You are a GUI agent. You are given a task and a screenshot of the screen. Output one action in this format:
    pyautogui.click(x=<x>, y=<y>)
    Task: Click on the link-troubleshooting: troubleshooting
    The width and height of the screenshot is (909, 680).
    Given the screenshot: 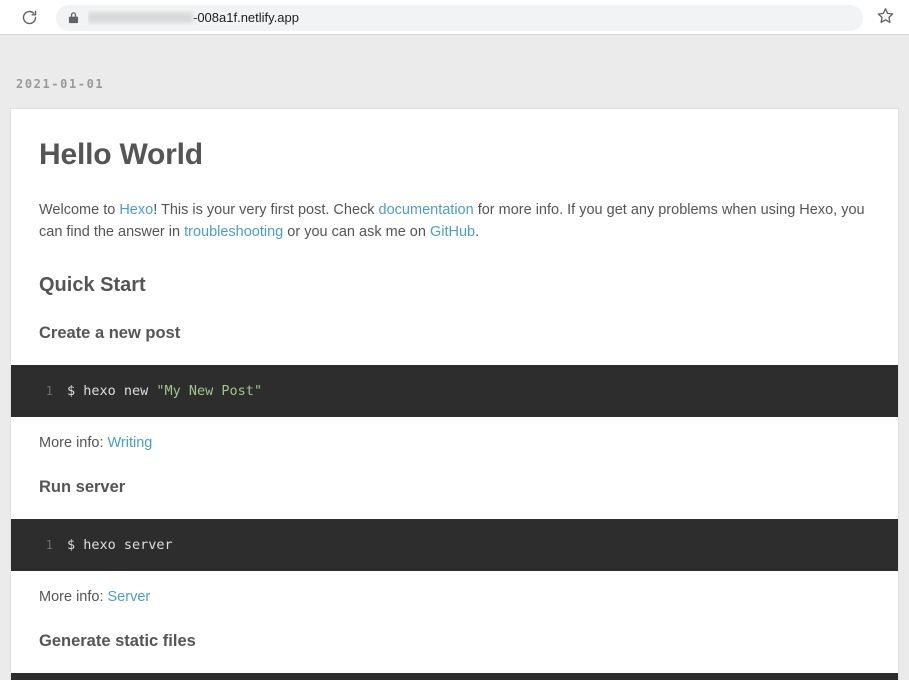 What is the action you would take?
    pyautogui.click(x=233, y=232)
    